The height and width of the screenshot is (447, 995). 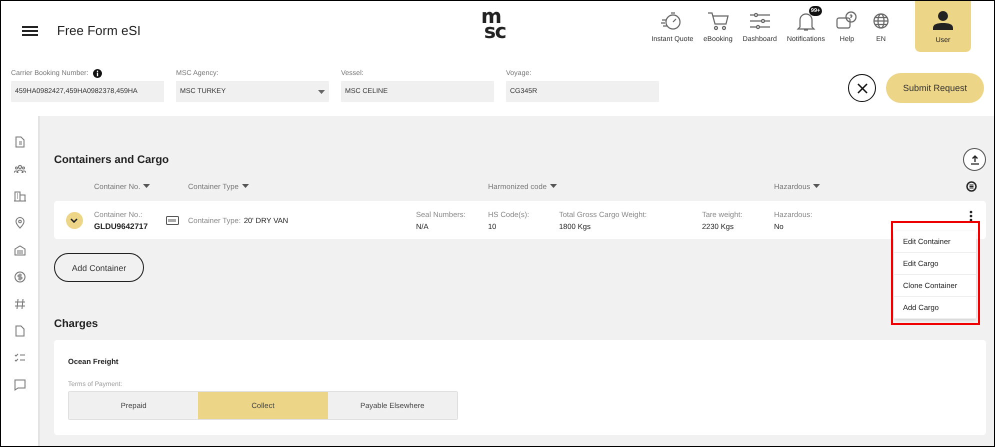 What do you see at coordinates (943, 20) in the screenshot?
I see `person-icon` at bounding box center [943, 20].